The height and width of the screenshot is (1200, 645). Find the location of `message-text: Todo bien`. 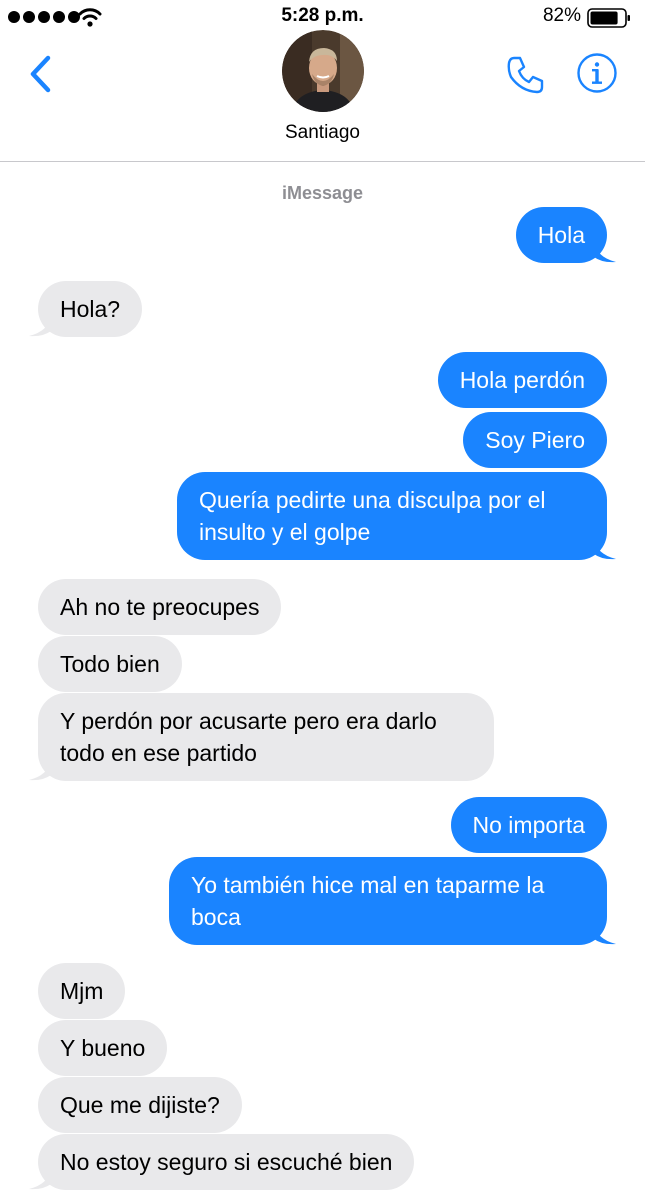

message-text: Todo bien is located at coordinates (110, 664).